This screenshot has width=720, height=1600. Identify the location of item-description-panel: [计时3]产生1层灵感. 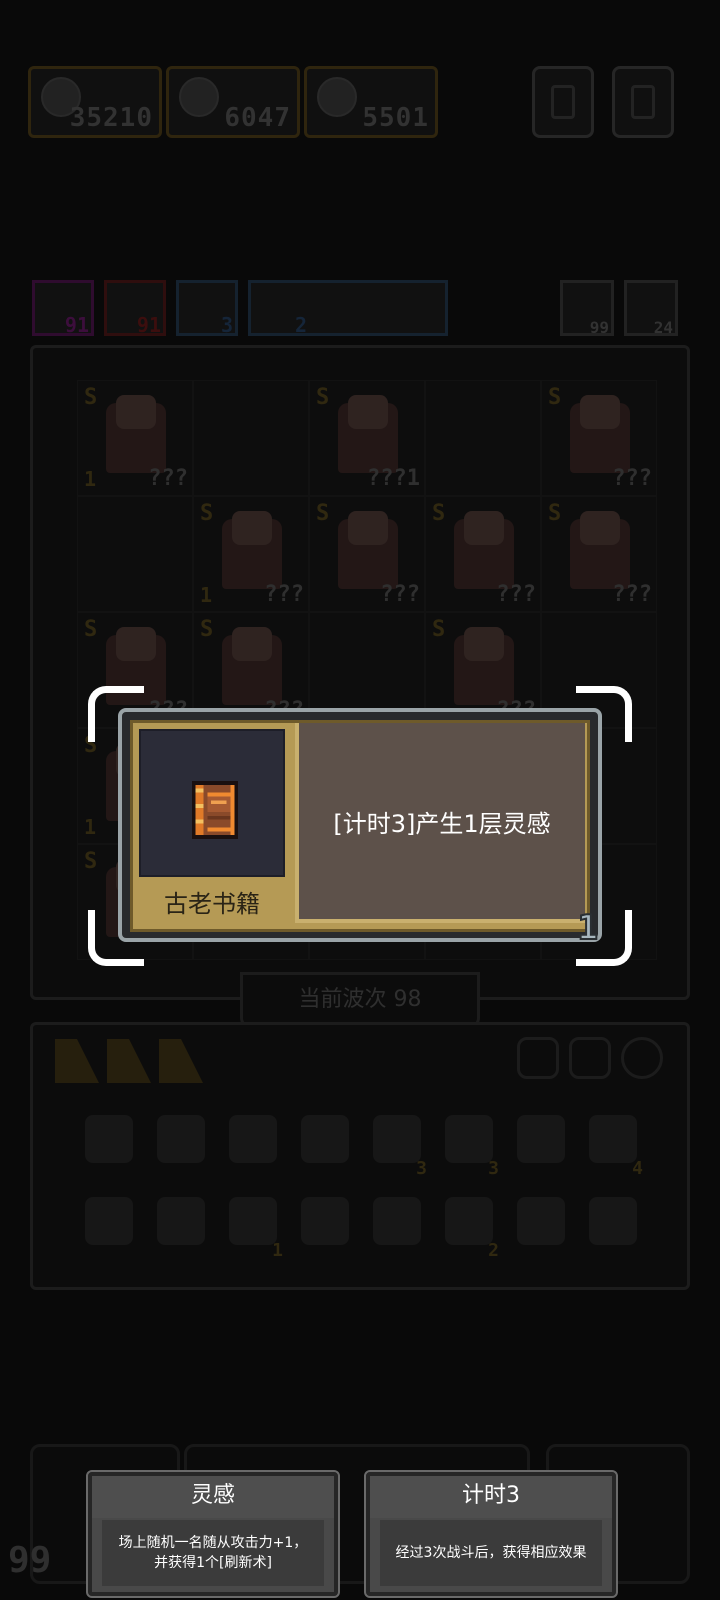
(440, 823).